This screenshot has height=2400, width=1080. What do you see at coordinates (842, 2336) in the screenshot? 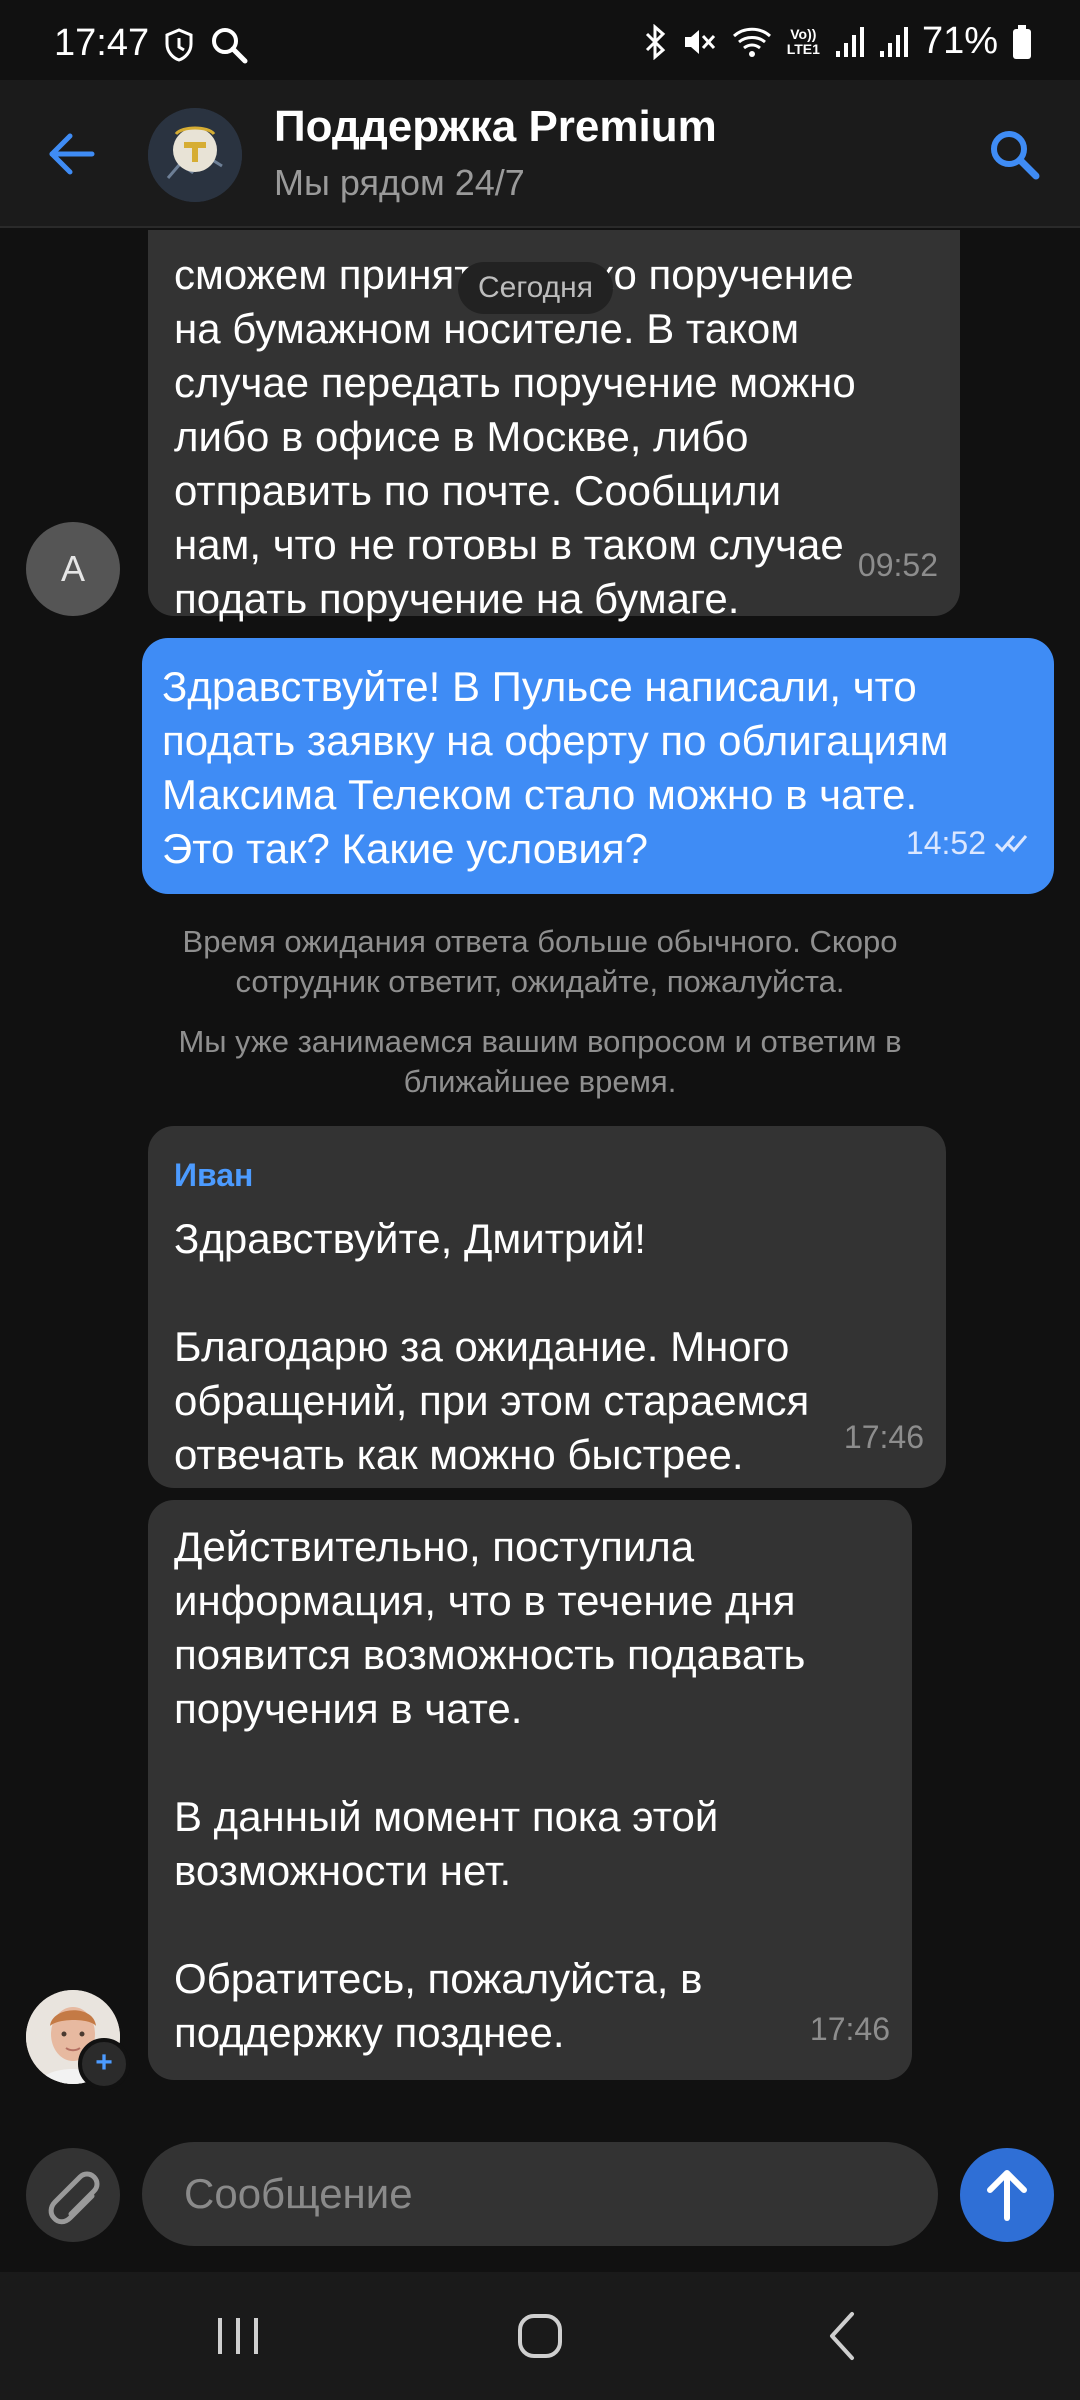
I see `back-icon` at bounding box center [842, 2336].